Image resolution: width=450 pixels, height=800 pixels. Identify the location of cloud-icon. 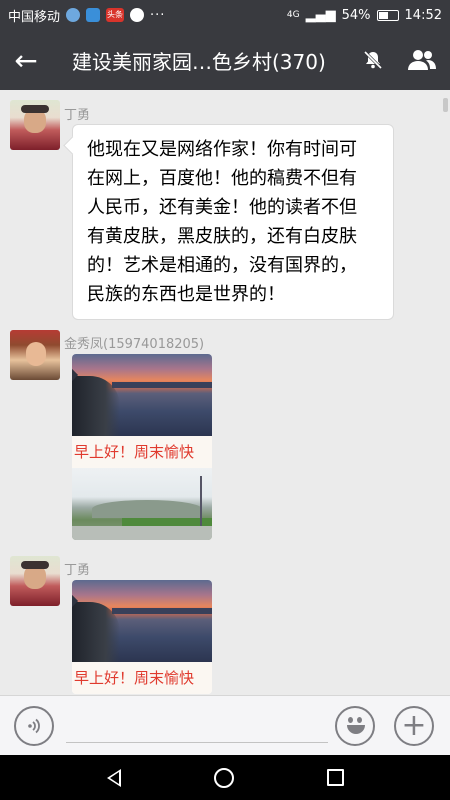
(73, 15).